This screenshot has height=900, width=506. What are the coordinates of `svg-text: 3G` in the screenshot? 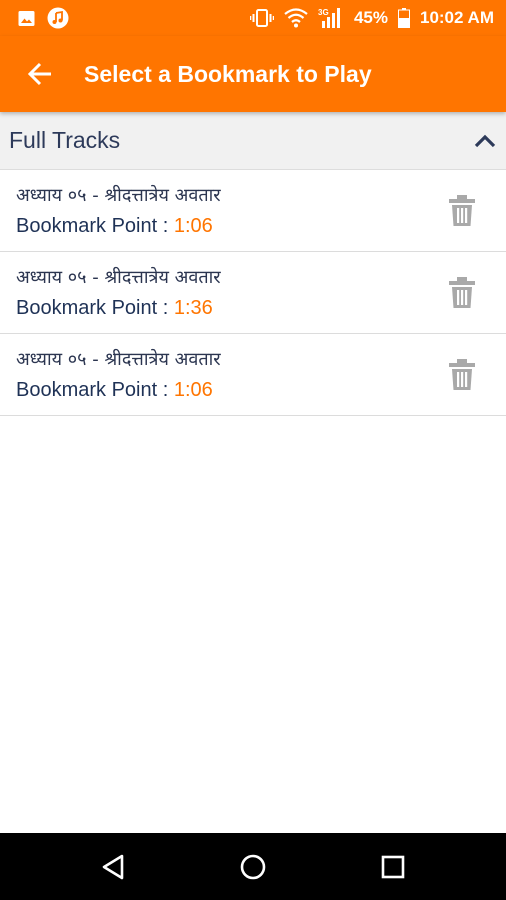 It's located at (323, 12).